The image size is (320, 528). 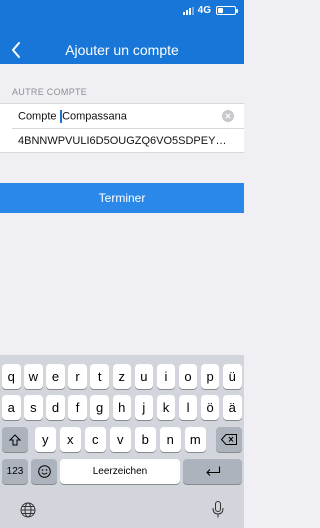 I want to click on key-r: r, so click(x=77, y=376).